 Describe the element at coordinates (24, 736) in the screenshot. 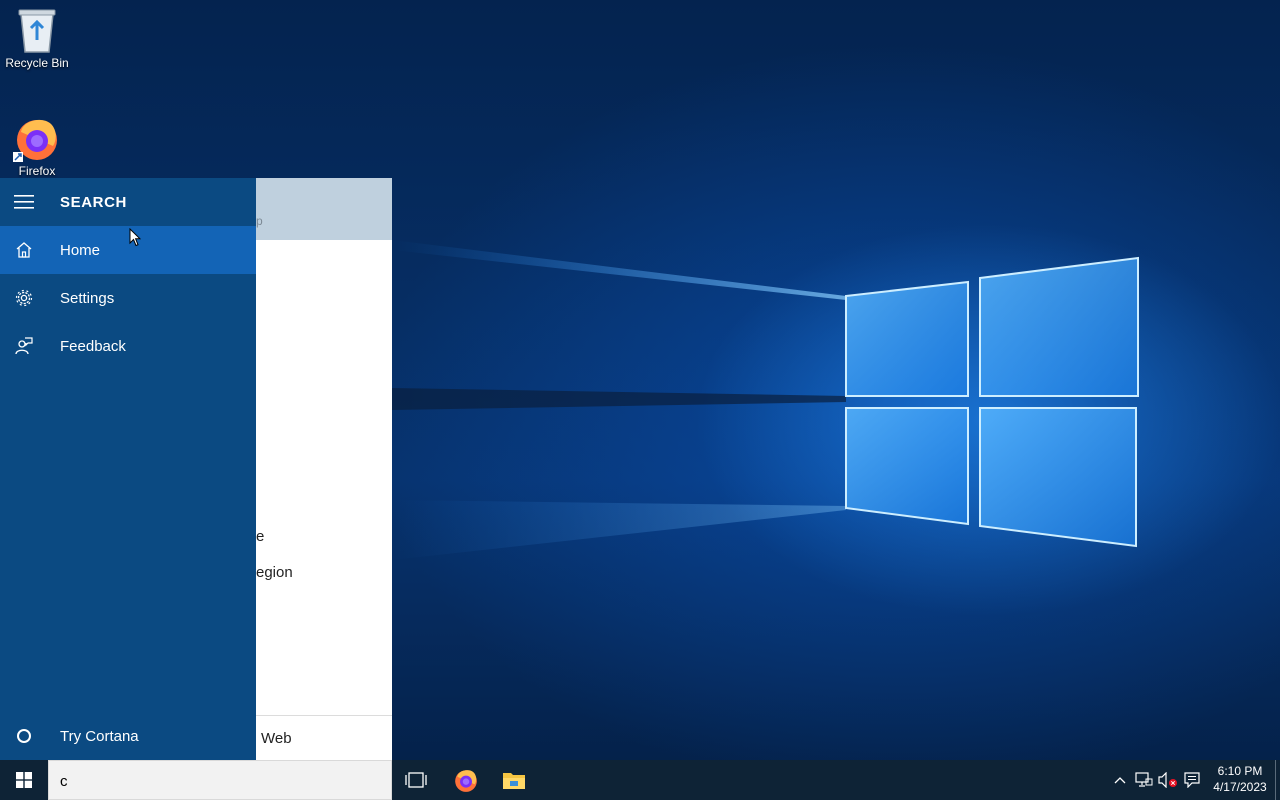

I see `cortana-icon` at that location.